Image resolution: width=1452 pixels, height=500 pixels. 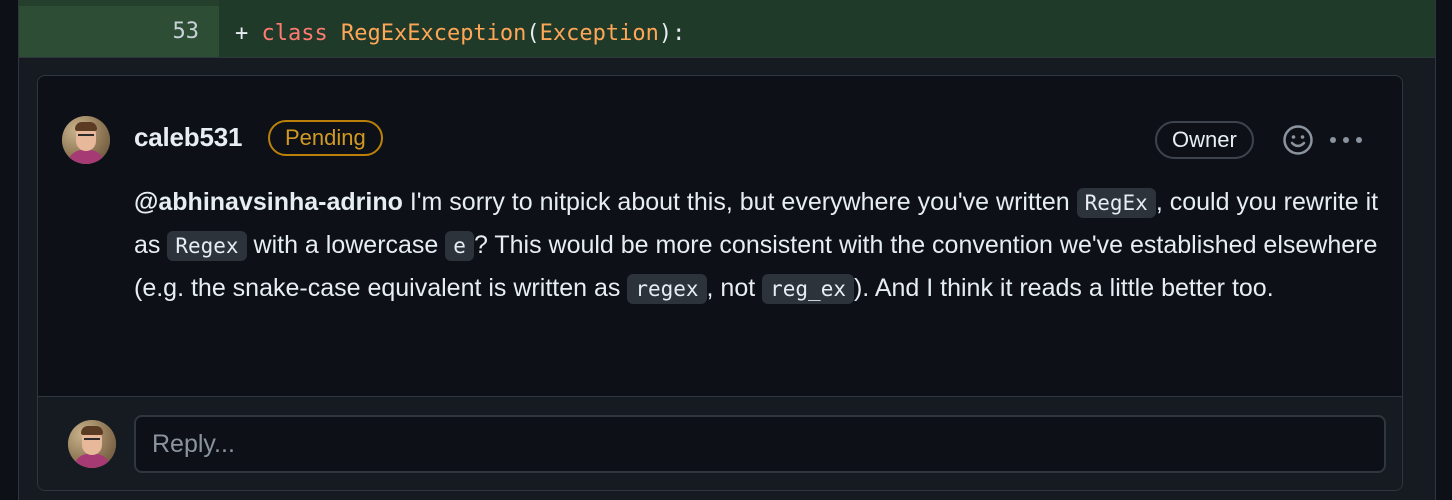 What do you see at coordinates (760, 444) in the screenshot?
I see `reply-input` at bounding box center [760, 444].